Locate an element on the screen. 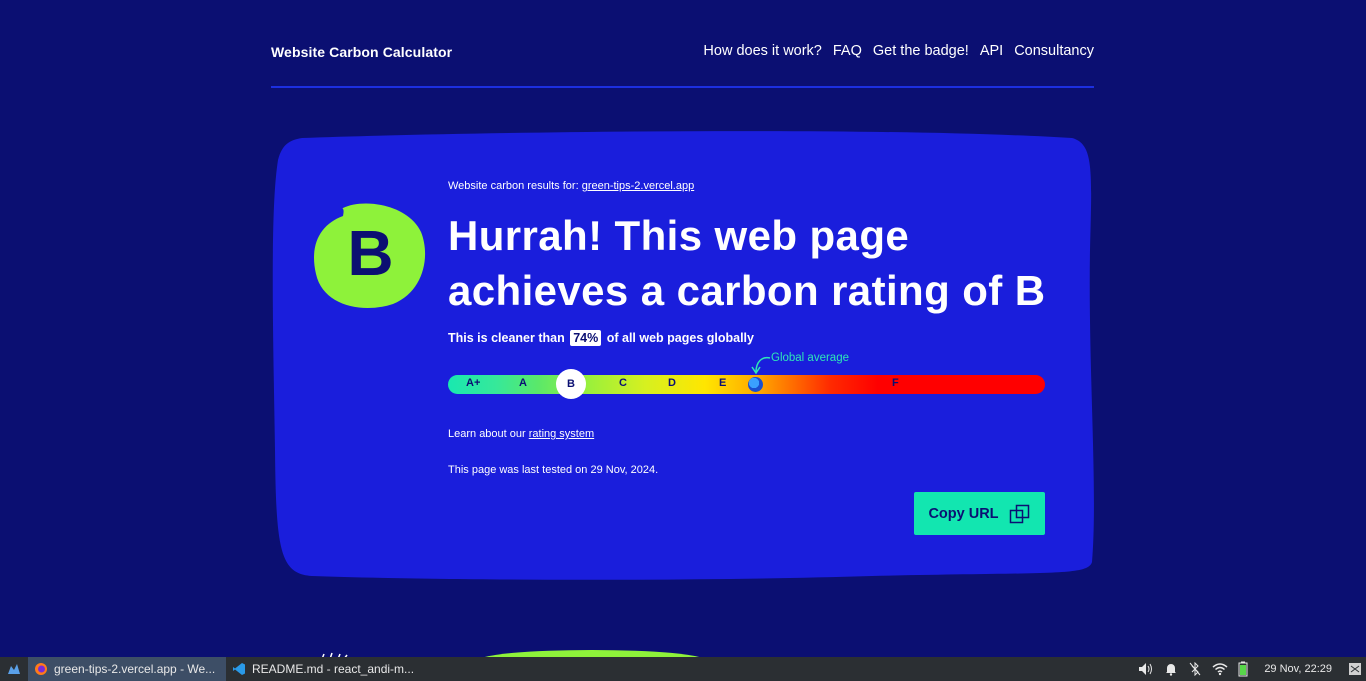 The height and width of the screenshot is (681, 1366). current-grade-marker: B is located at coordinates (571, 384).